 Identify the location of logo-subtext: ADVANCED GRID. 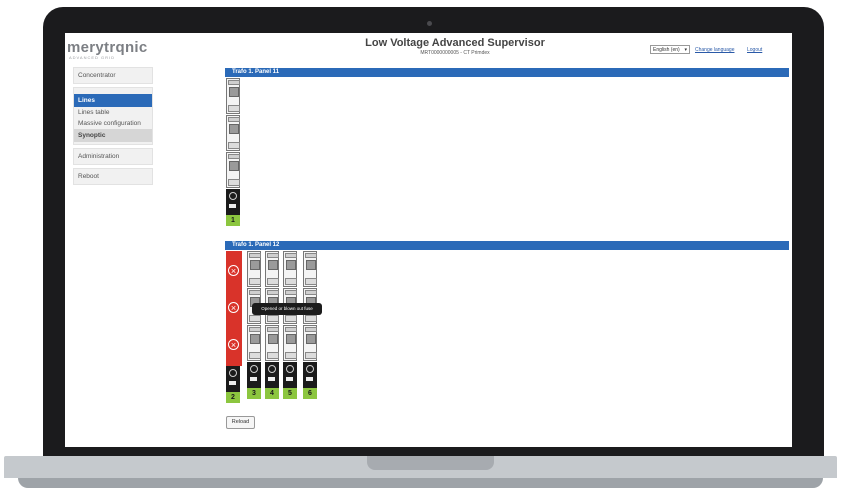
(92, 57).